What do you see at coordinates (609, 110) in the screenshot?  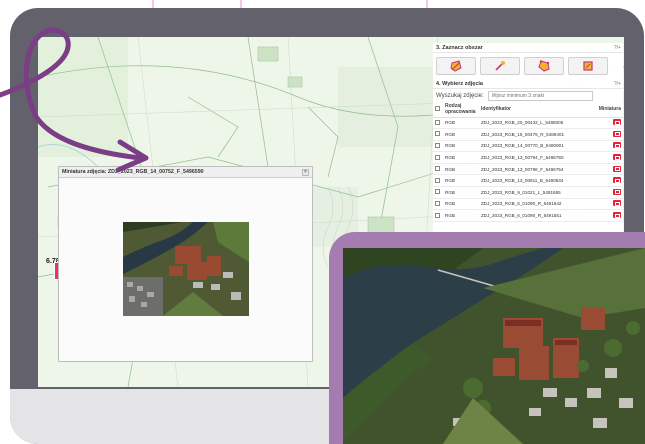 I see `column-header-thumbnail: Miniatura` at bounding box center [609, 110].